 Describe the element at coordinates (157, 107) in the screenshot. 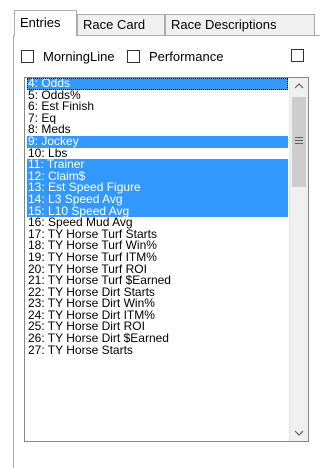

I see `list-item: 6: Est Finish` at that location.